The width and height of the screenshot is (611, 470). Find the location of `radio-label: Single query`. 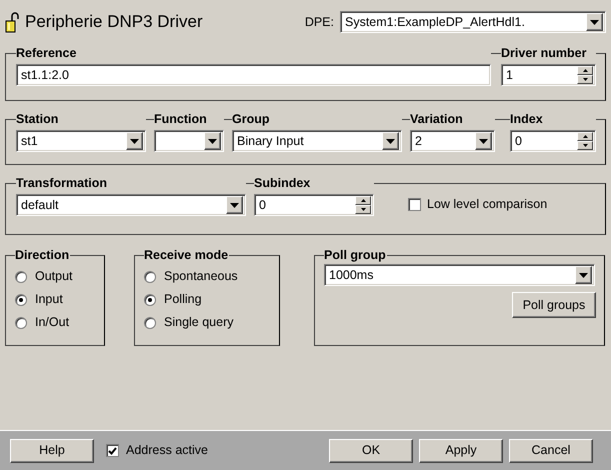

radio-label: Single query is located at coordinates (199, 322).